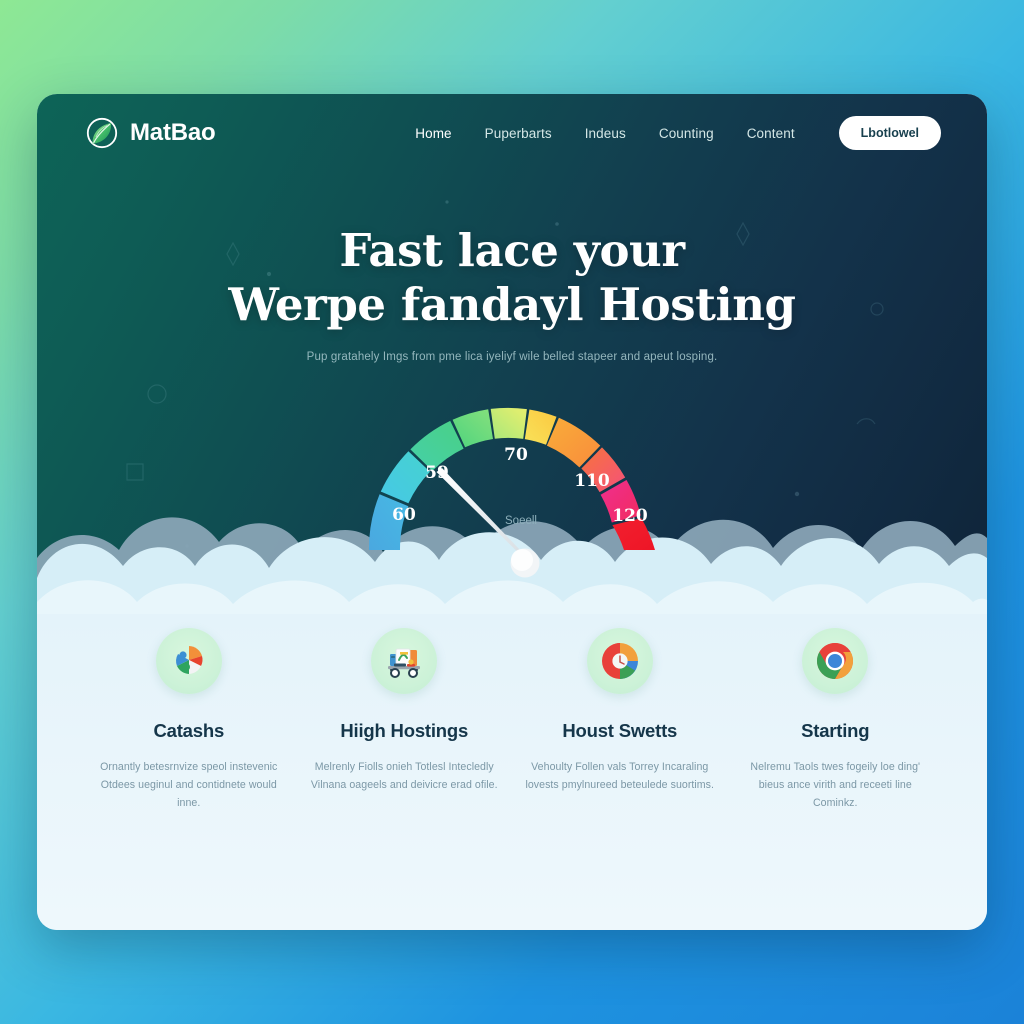  Describe the element at coordinates (630, 516) in the screenshot. I see `gauge-tick-120: 120` at that location.